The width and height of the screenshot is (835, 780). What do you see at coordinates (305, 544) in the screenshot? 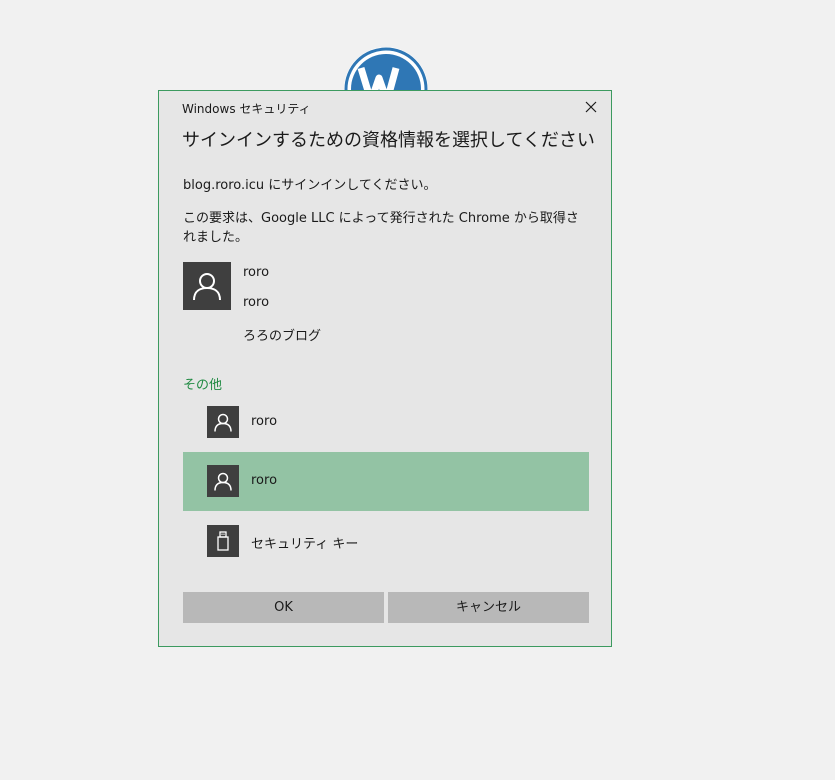
I see `credential-option-label: セキュリティ キー` at bounding box center [305, 544].